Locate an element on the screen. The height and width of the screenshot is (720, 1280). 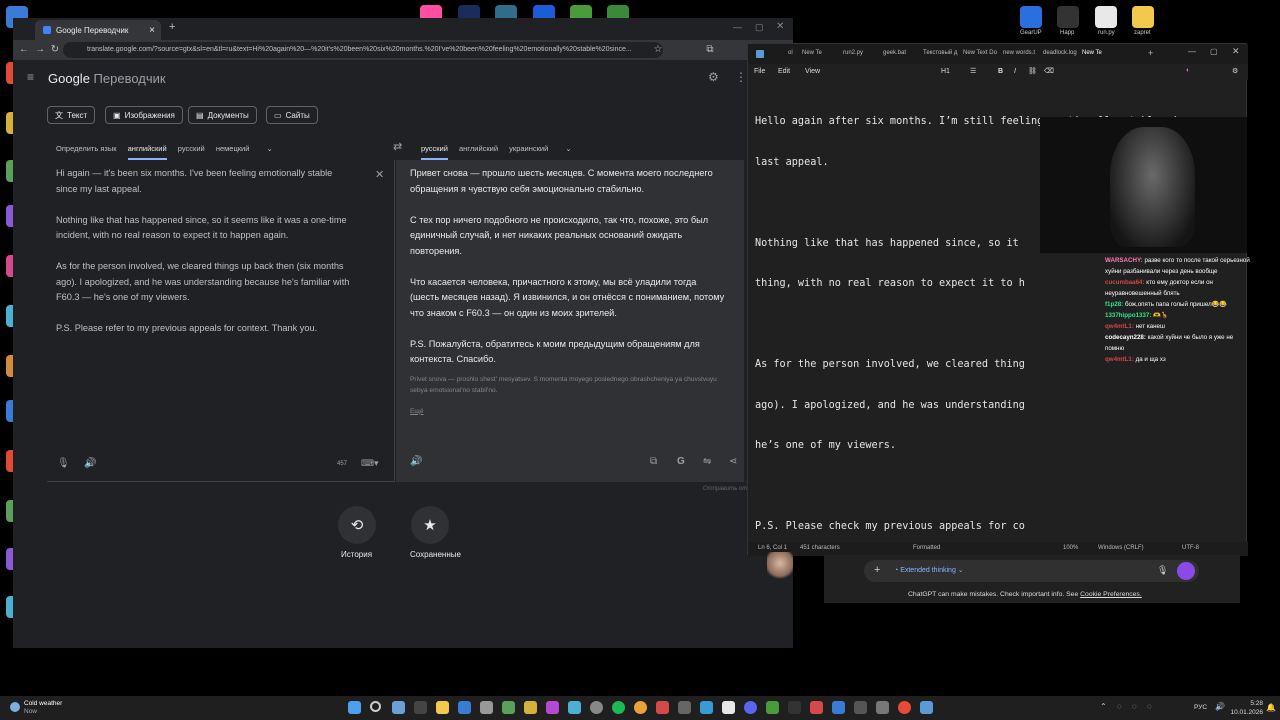
link-icon: ⛓ is located at coordinates (1032, 71).